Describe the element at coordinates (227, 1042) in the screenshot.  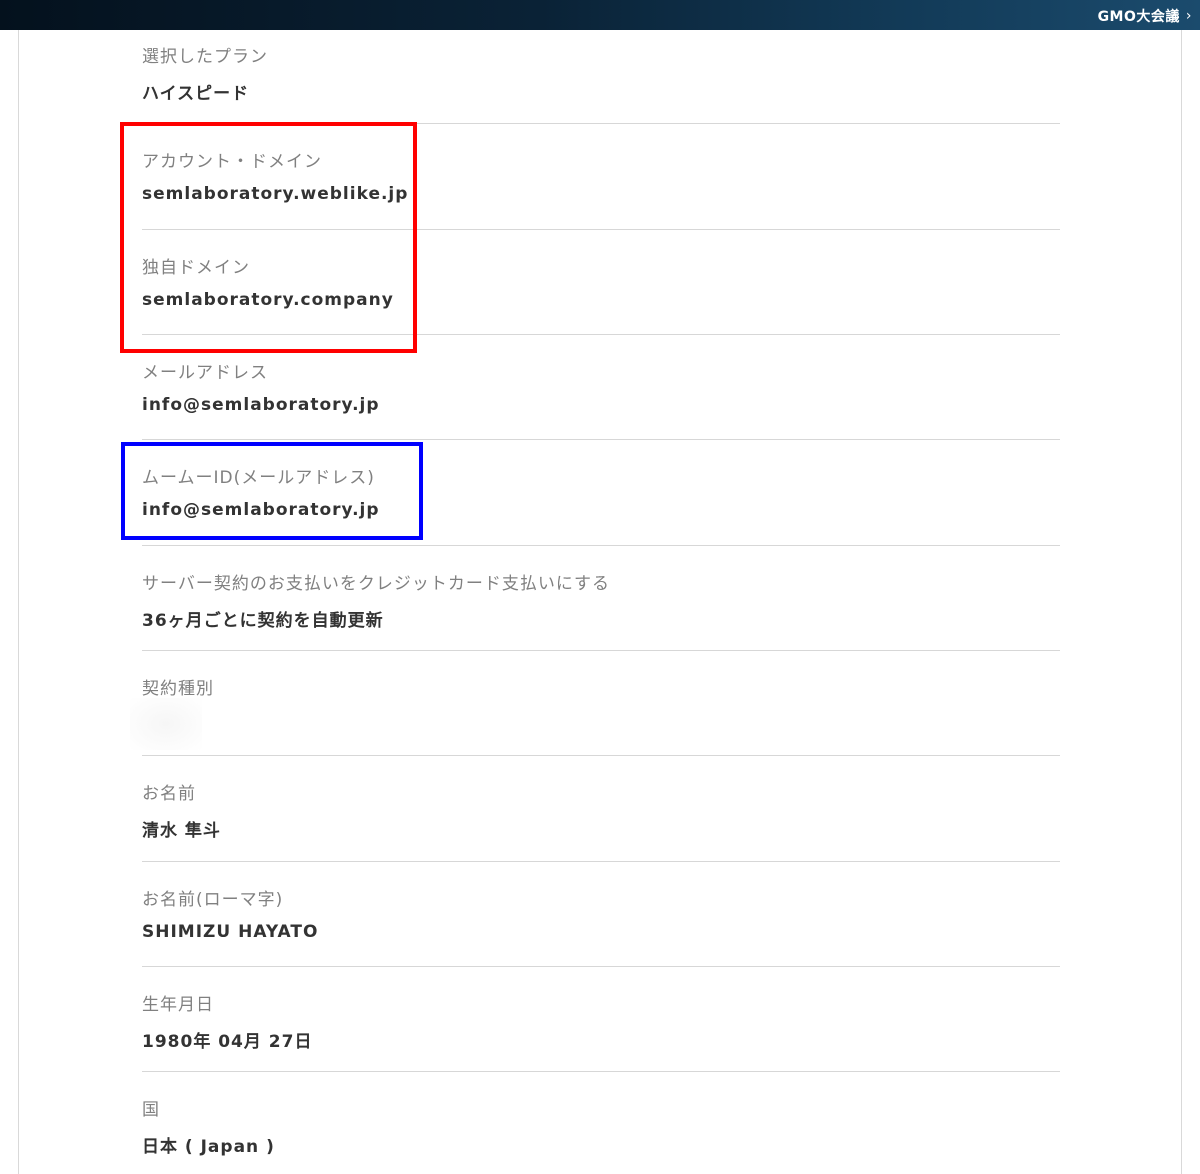
I see `field-value: 1980年 04月 27日` at that location.